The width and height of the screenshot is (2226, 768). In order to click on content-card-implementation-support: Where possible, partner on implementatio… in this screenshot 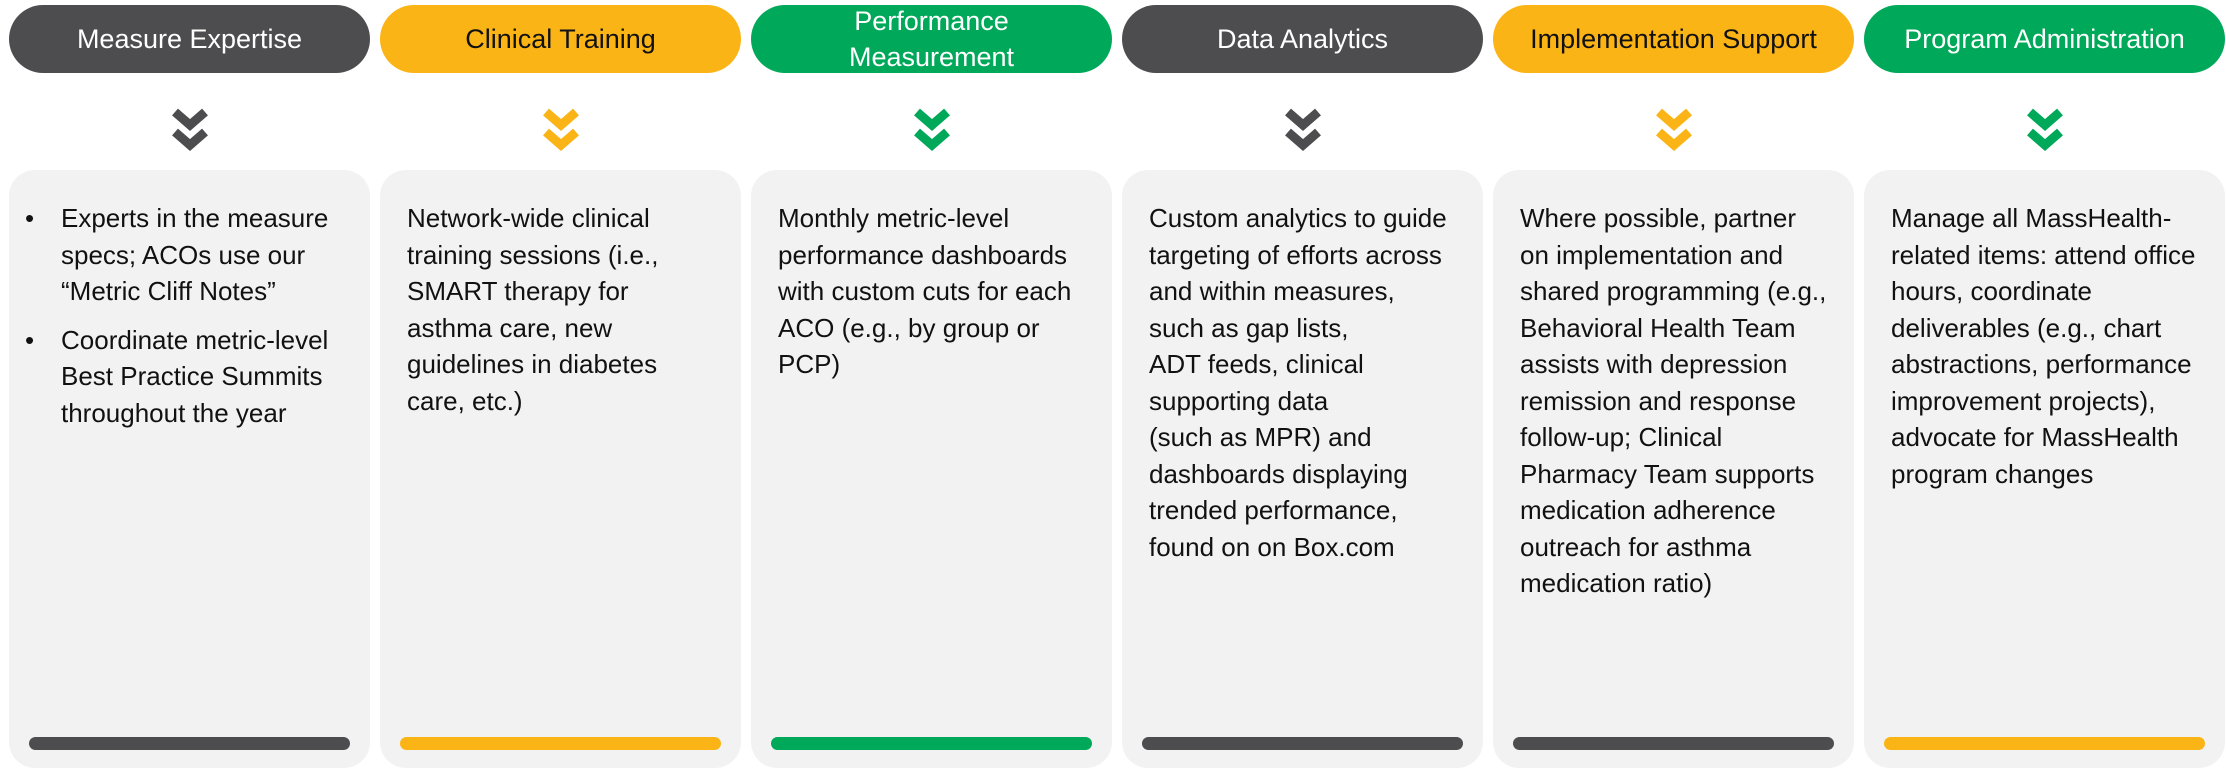, I will do `click(1673, 469)`.